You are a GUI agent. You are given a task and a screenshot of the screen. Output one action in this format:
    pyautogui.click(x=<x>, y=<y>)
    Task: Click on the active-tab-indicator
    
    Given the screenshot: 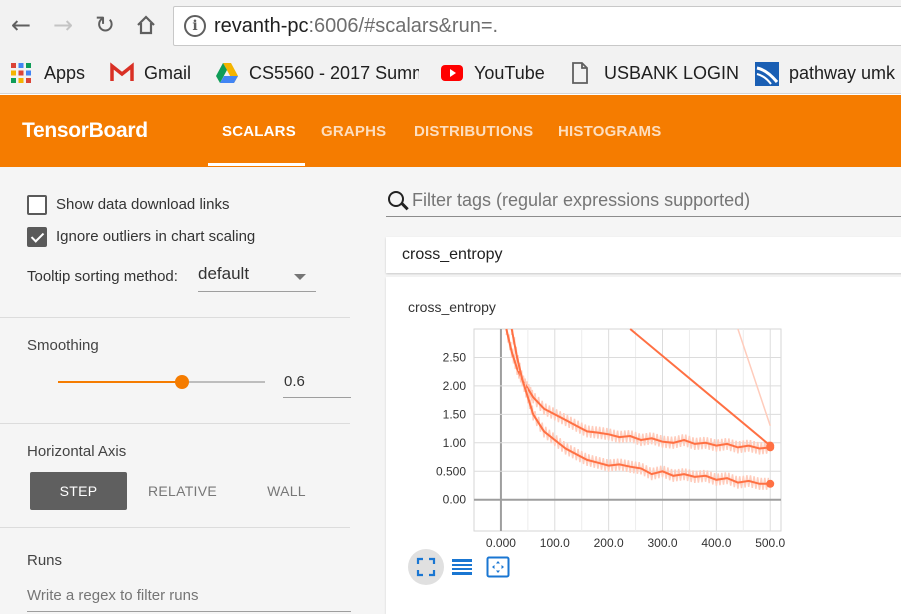 What is the action you would take?
    pyautogui.click(x=256, y=164)
    